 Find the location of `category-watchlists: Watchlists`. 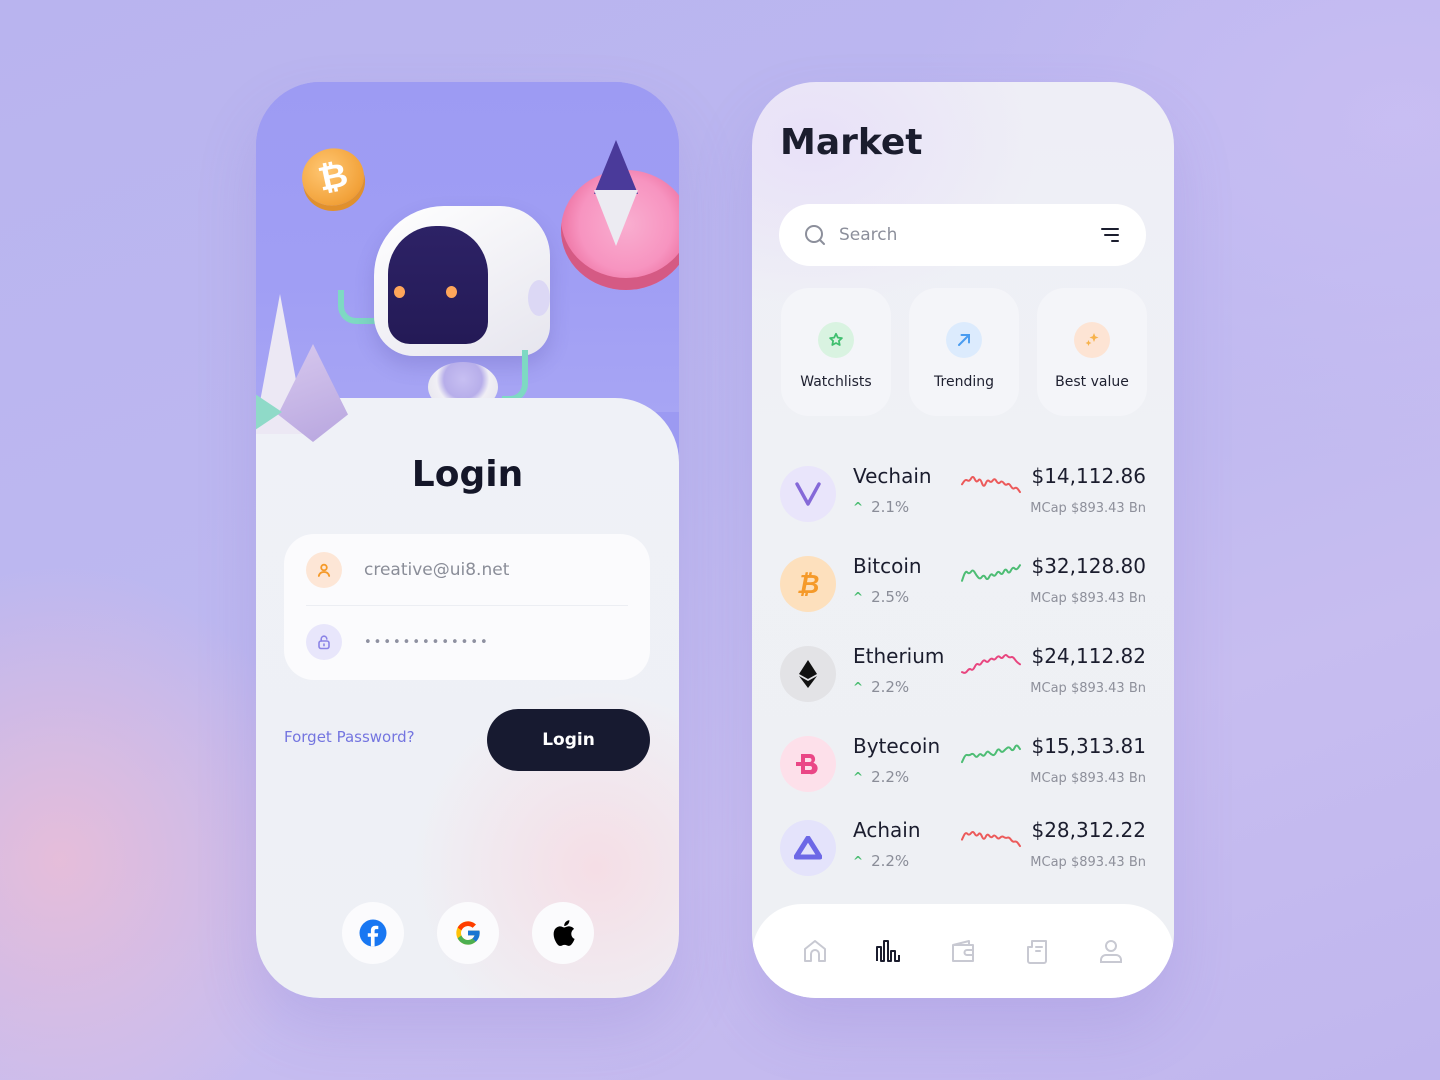

category-watchlists: Watchlists is located at coordinates (836, 352).